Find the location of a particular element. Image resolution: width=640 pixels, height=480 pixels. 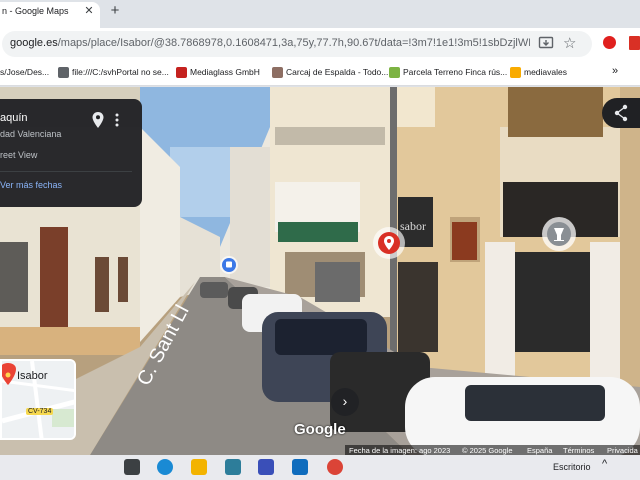

google-logo: Google is located at coordinates (320, 429).